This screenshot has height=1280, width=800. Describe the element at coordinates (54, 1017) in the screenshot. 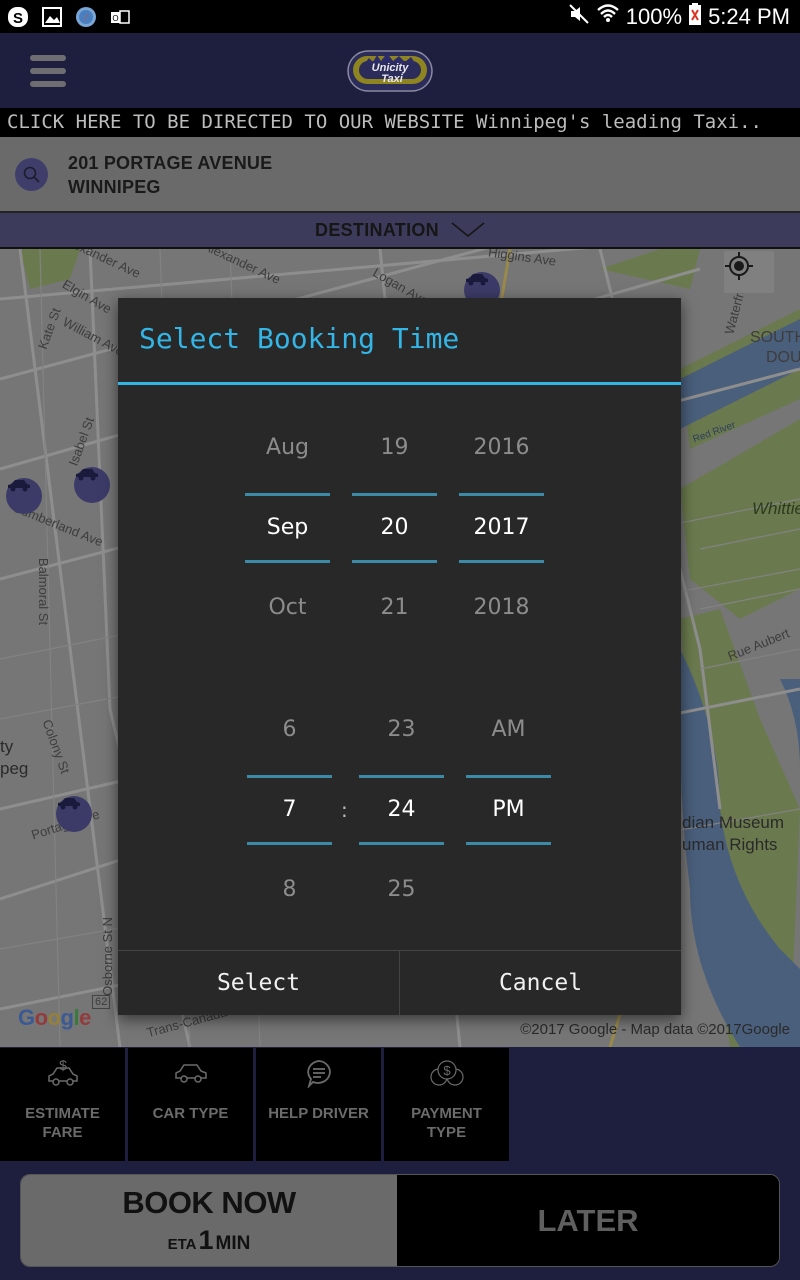

I see `google-logo: Google` at that location.